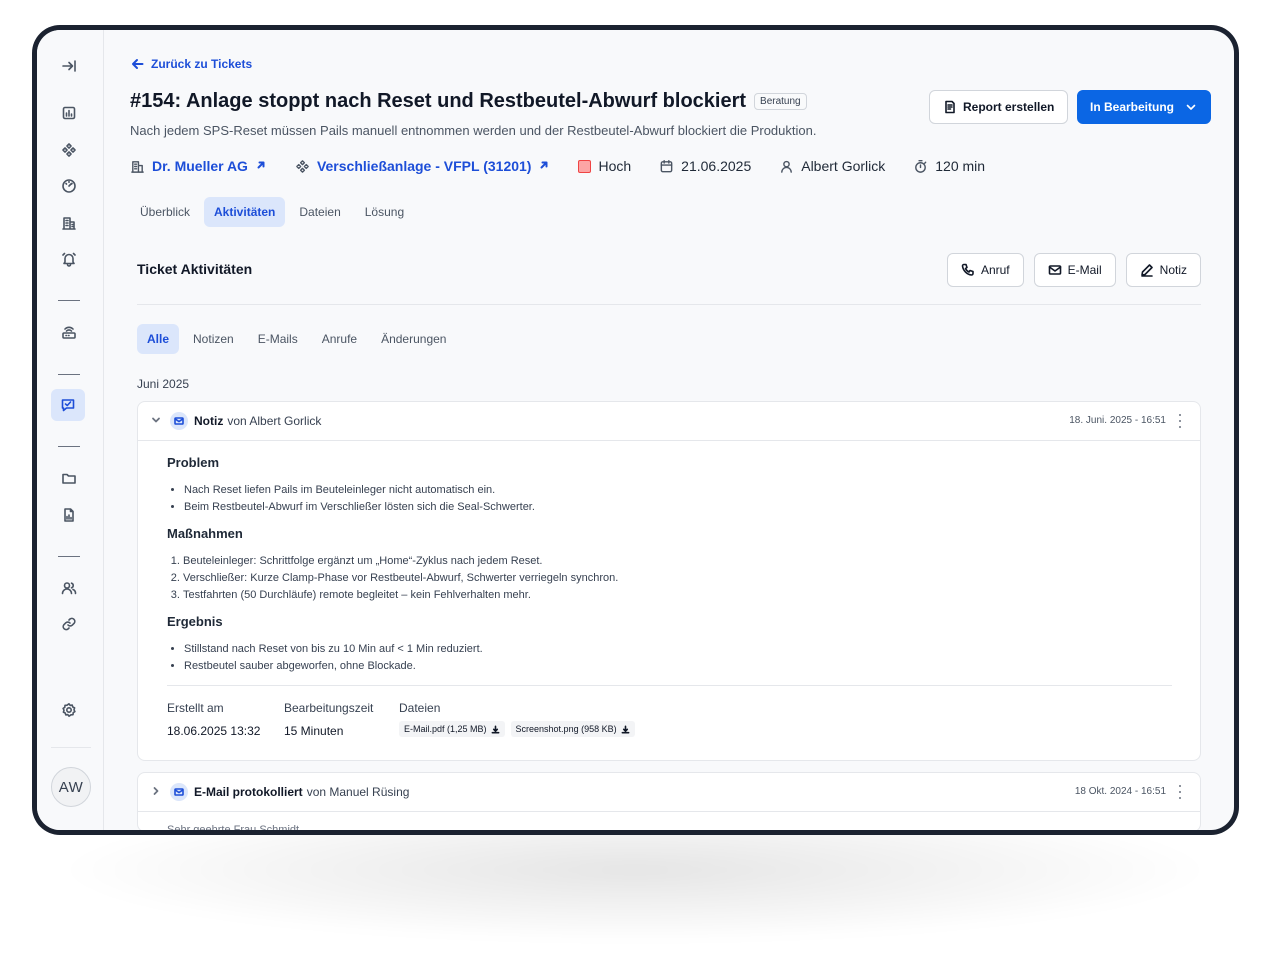 This screenshot has width=1270, height=960. I want to click on user-avatar: AW, so click(71, 787).